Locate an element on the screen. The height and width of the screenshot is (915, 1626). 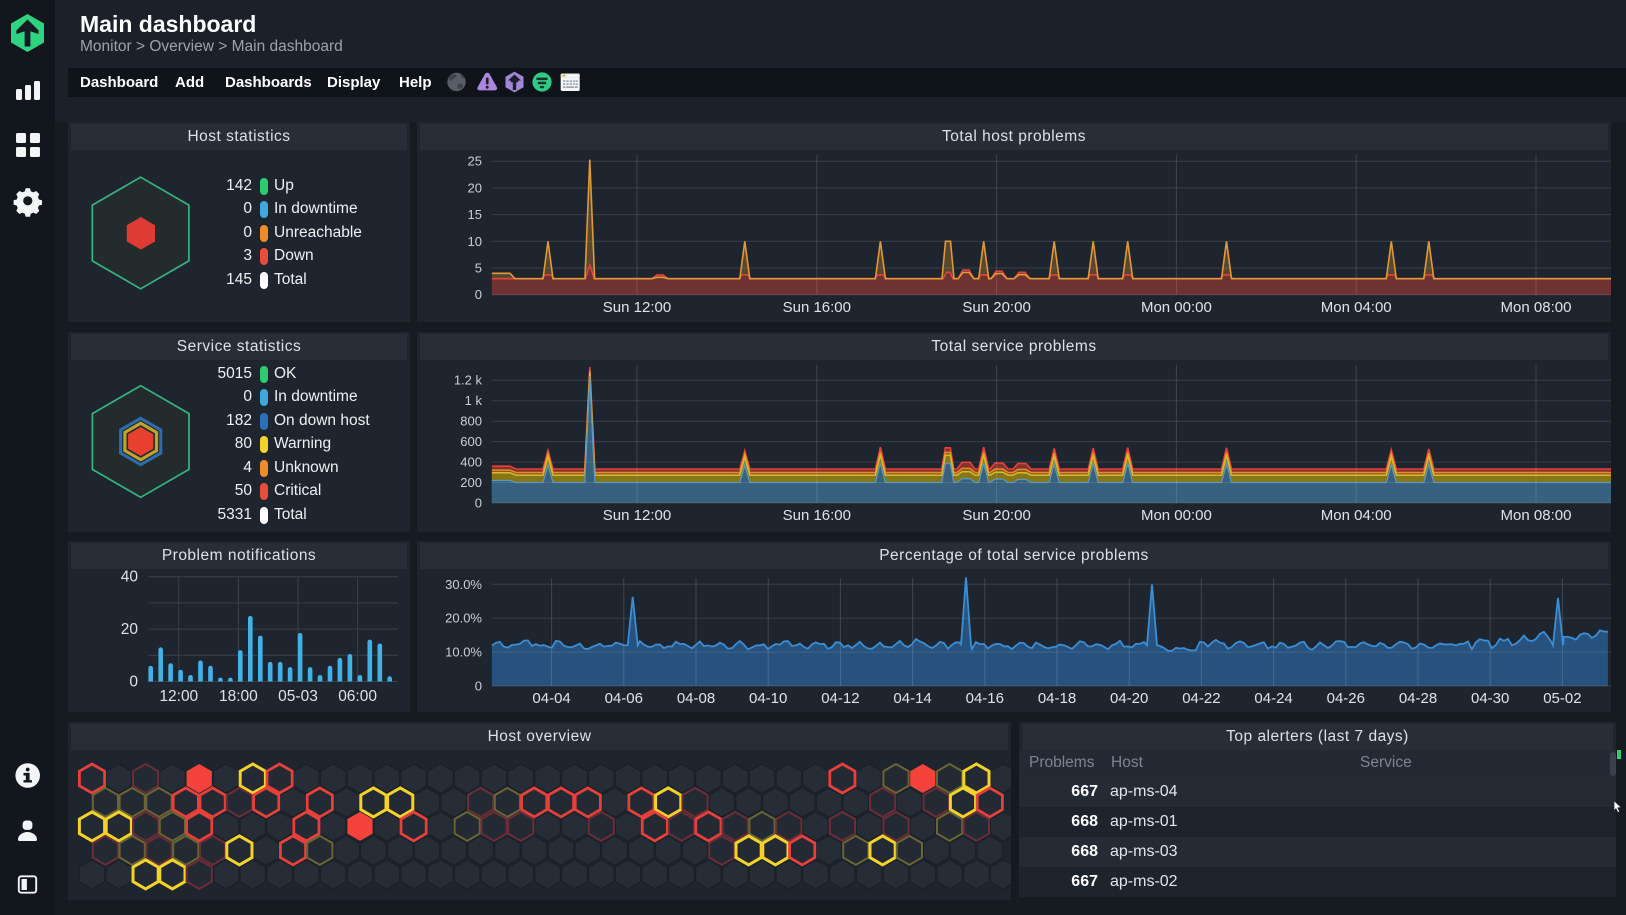
svg-text: 1.2 k is located at coordinates (468, 380).